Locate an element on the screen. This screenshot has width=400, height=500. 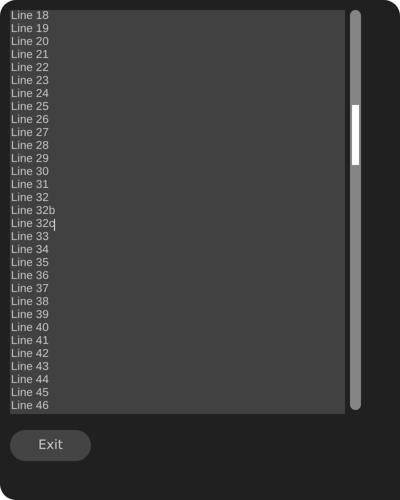
text-line: Line 25 is located at coordinates (30, 107).